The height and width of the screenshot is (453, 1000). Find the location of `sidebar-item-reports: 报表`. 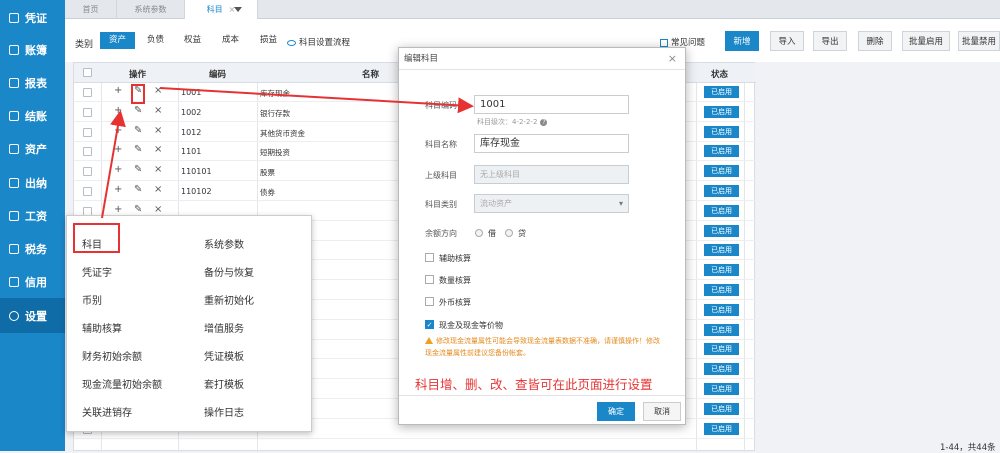

sidebar-item-reports: 报表 is located at coordinates (32, 82).